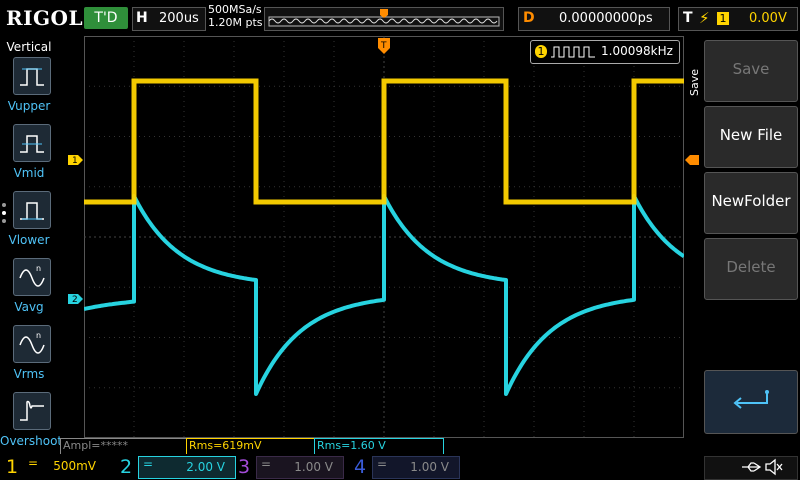  What do you see at coordinates (738, 19) in the screenshot?
I see `trigger-setting: T ⚡ 1 0.00V` at bounding box center [738, 19].